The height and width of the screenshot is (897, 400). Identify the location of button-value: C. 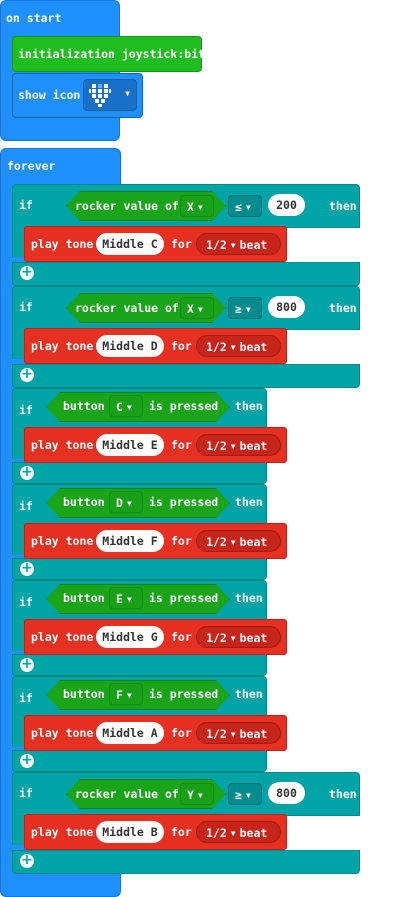
(119, 407).